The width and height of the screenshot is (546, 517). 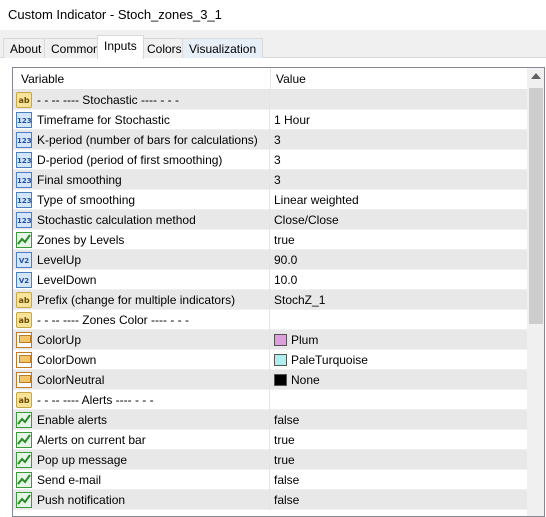 What do you see at coordinates (270, 380) in the screenshot?
I see `grid-row: ColorNeutral None` at bounding box center [270, 380].